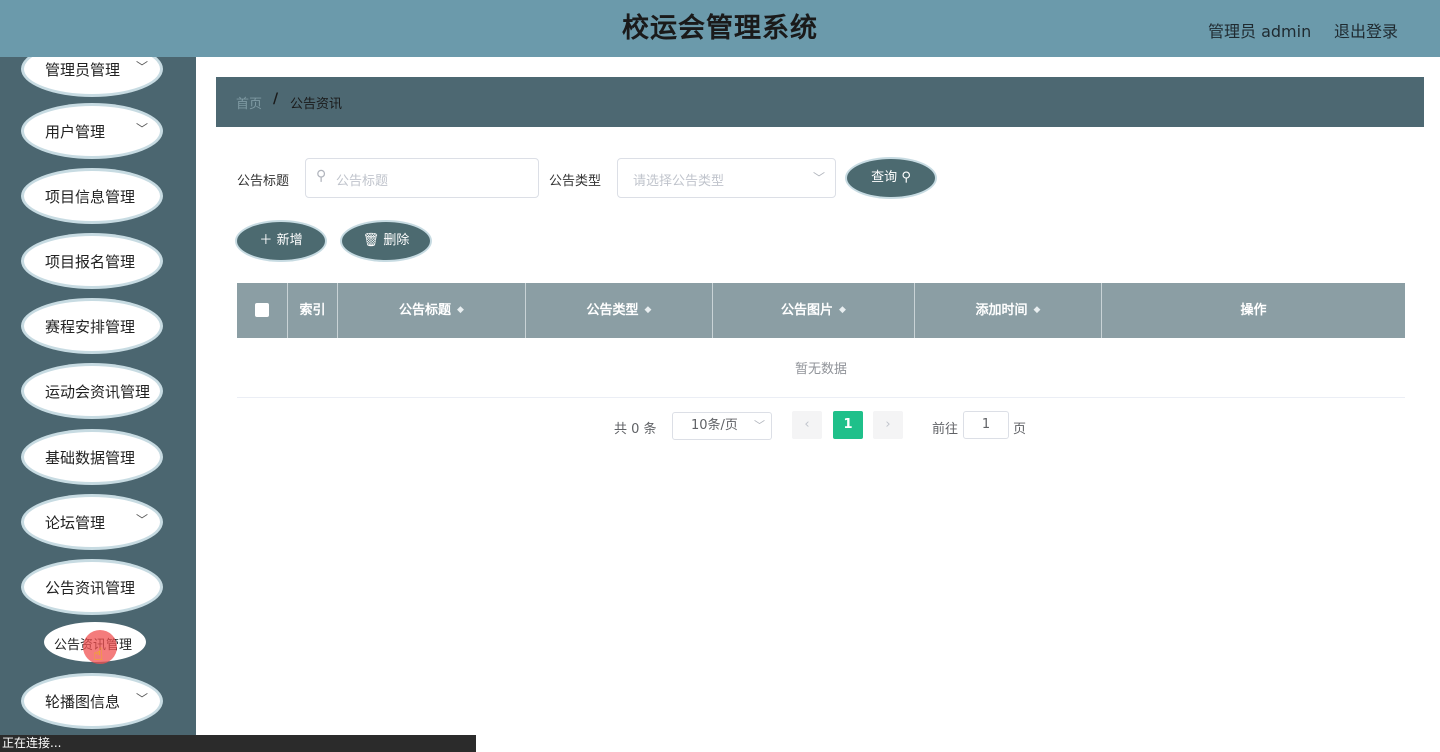  I want to click on chevron-left-icon: ‹, so click(807, 424).